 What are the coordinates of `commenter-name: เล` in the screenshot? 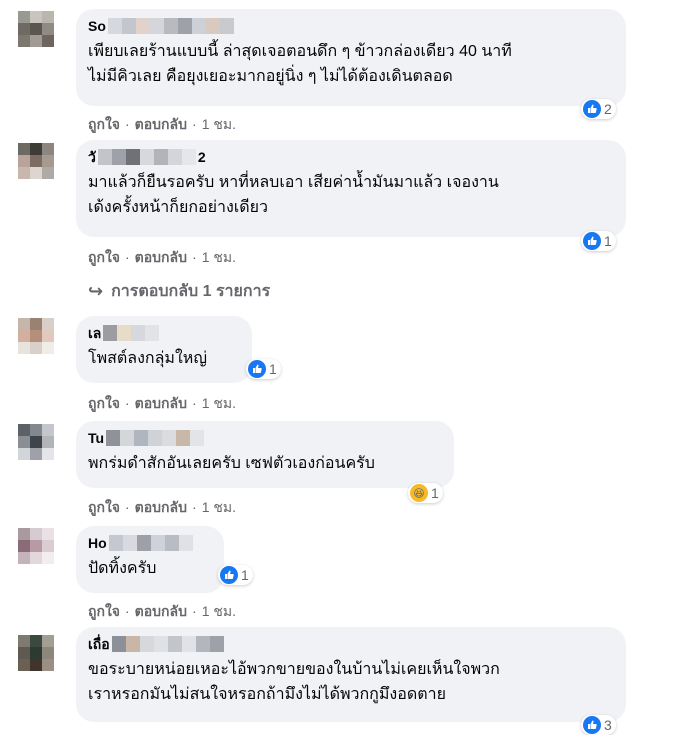 It's located at (164, 333).